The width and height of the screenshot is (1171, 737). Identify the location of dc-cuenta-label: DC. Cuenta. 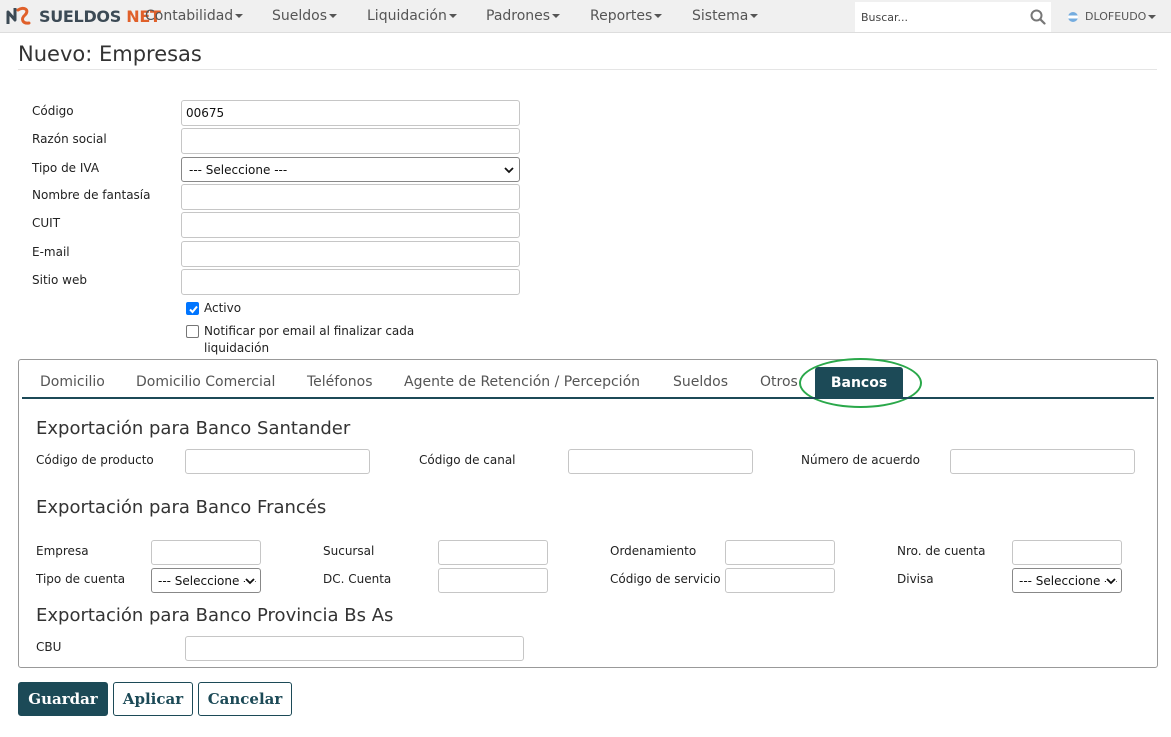
(357, 579).